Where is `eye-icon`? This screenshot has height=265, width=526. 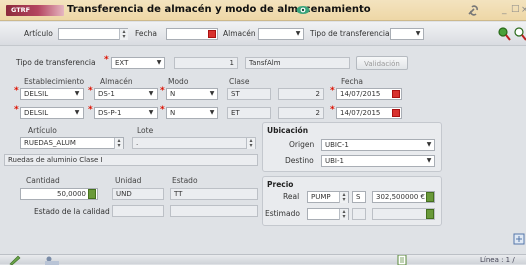
eye-icon is located at coordinates (303, 10).